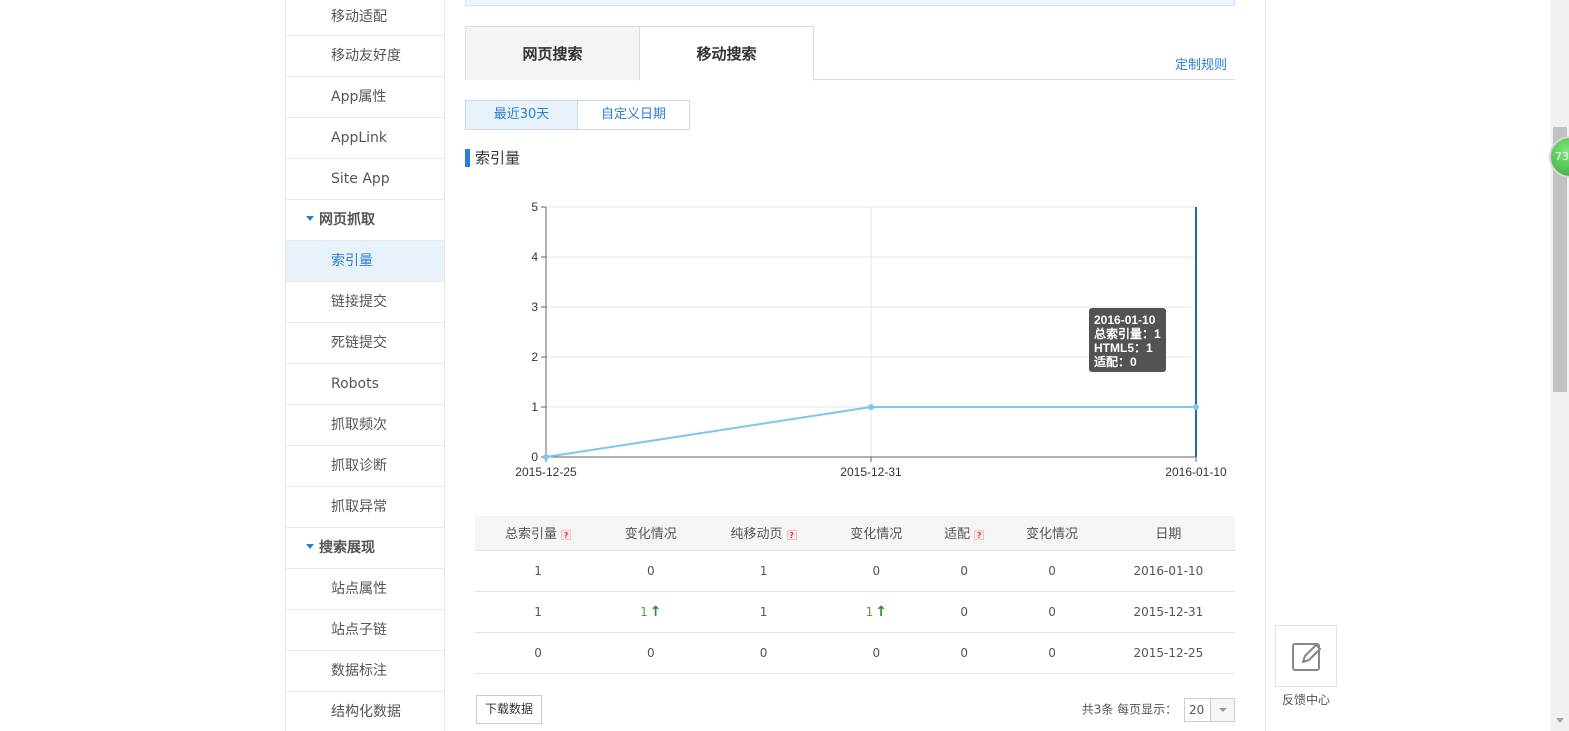 Image resolution: width=1569 pixels, height=731 pixels. What do you see at coordinates (534, 207) in the screenshot?
I see `y-tick-label: 5` at bounding box center [534, 207].